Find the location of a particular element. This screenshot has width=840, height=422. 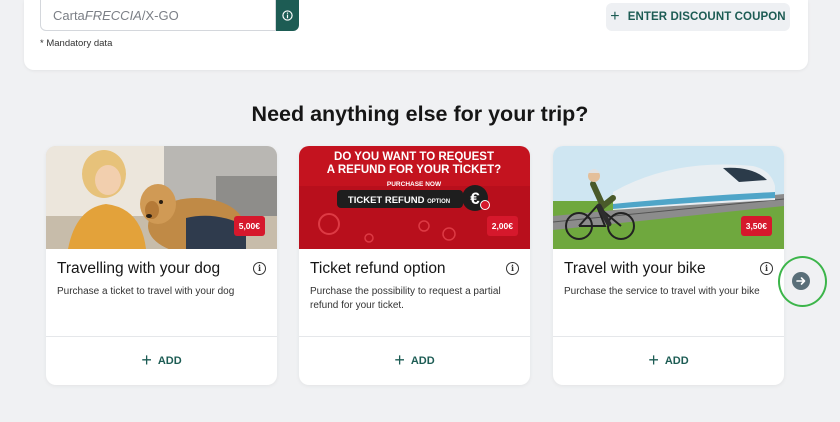

card-info-button is located at coordinates (287, 15).